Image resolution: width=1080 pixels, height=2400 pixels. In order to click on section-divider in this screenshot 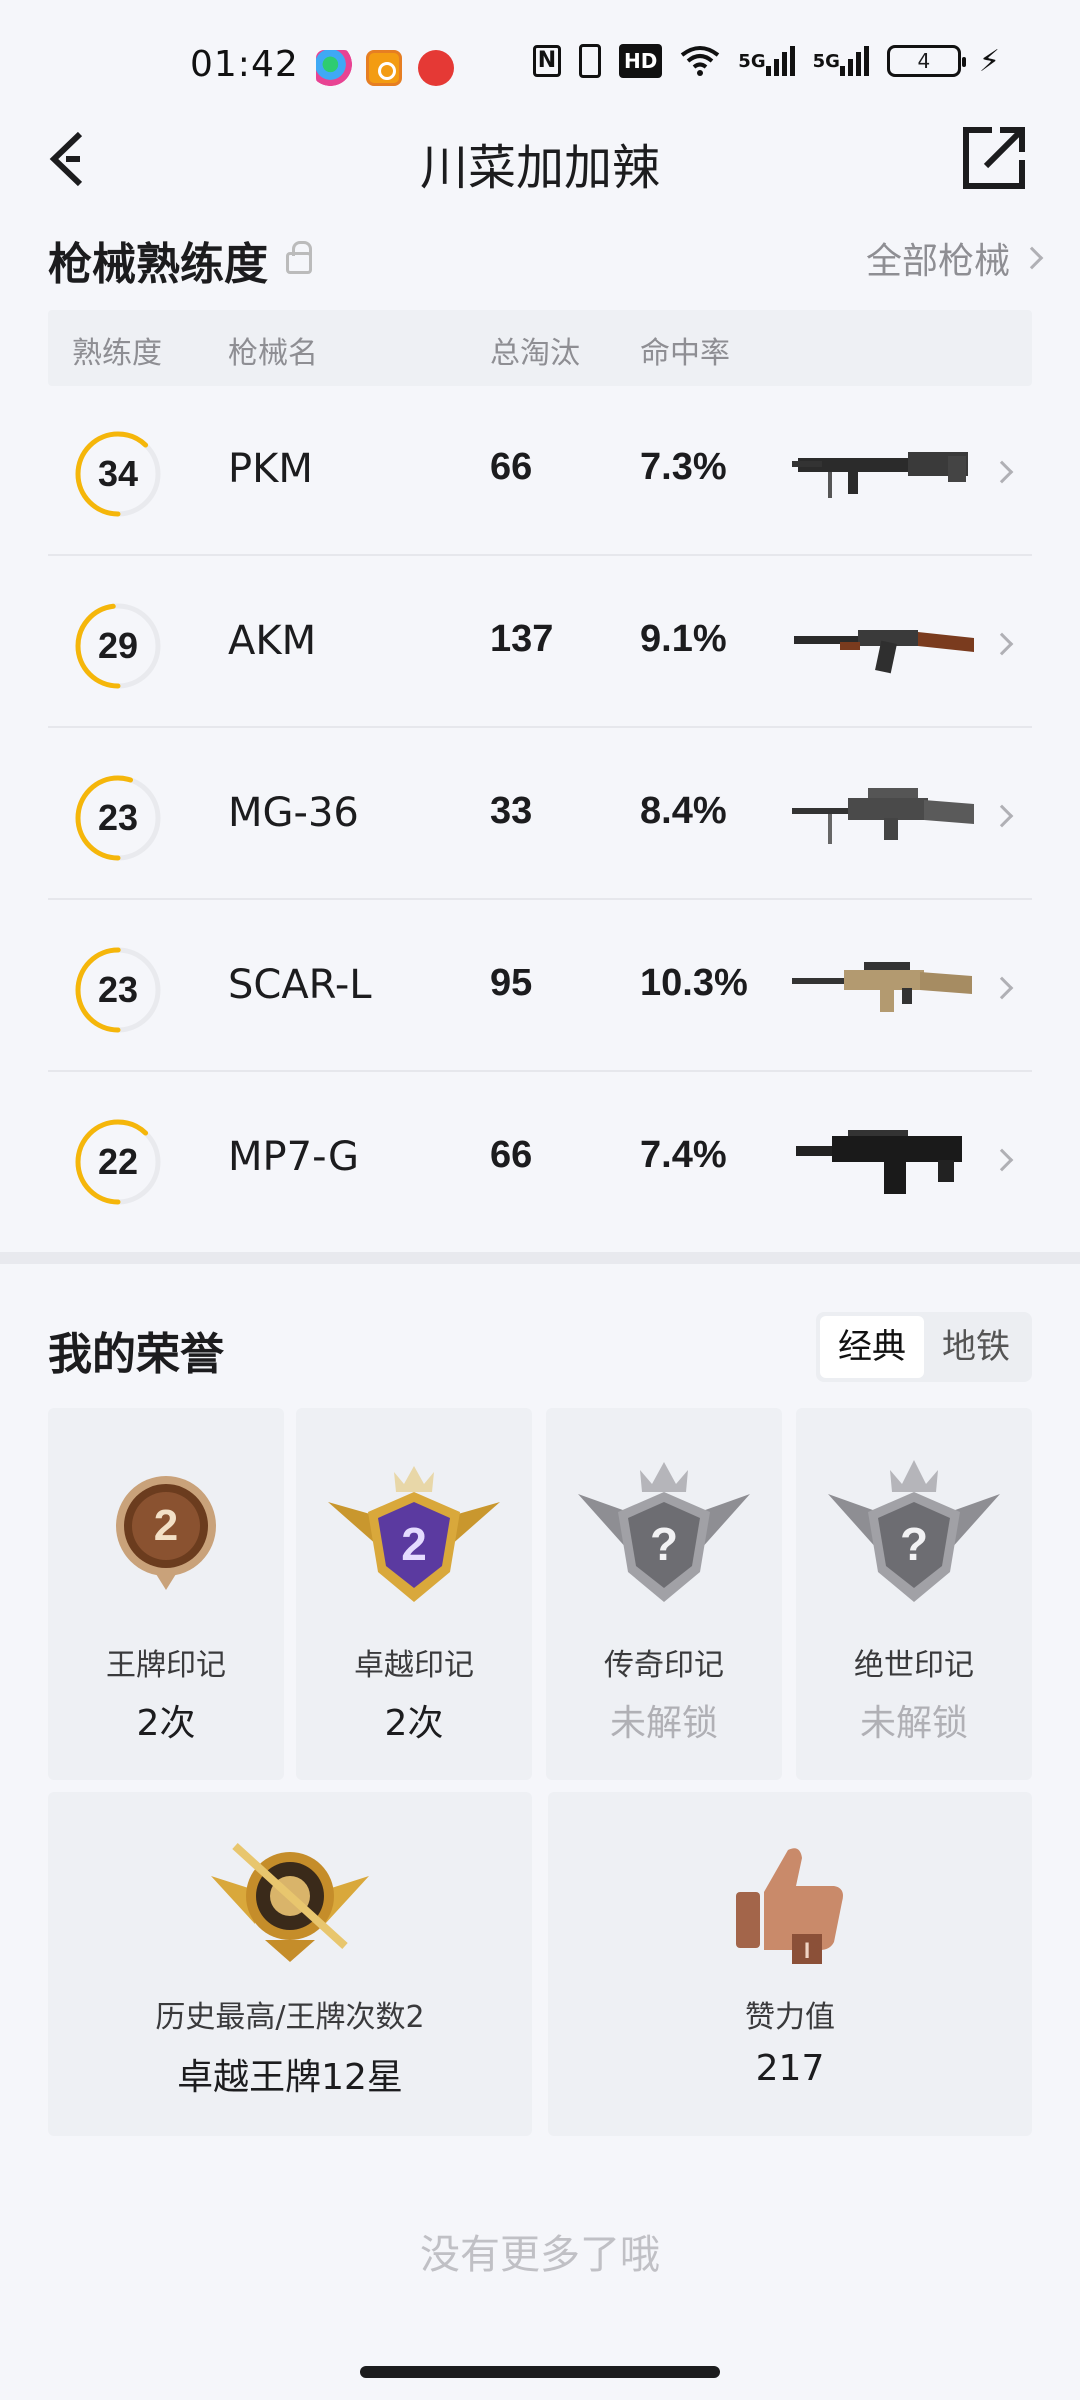, I will do `click(540, 1258)`.